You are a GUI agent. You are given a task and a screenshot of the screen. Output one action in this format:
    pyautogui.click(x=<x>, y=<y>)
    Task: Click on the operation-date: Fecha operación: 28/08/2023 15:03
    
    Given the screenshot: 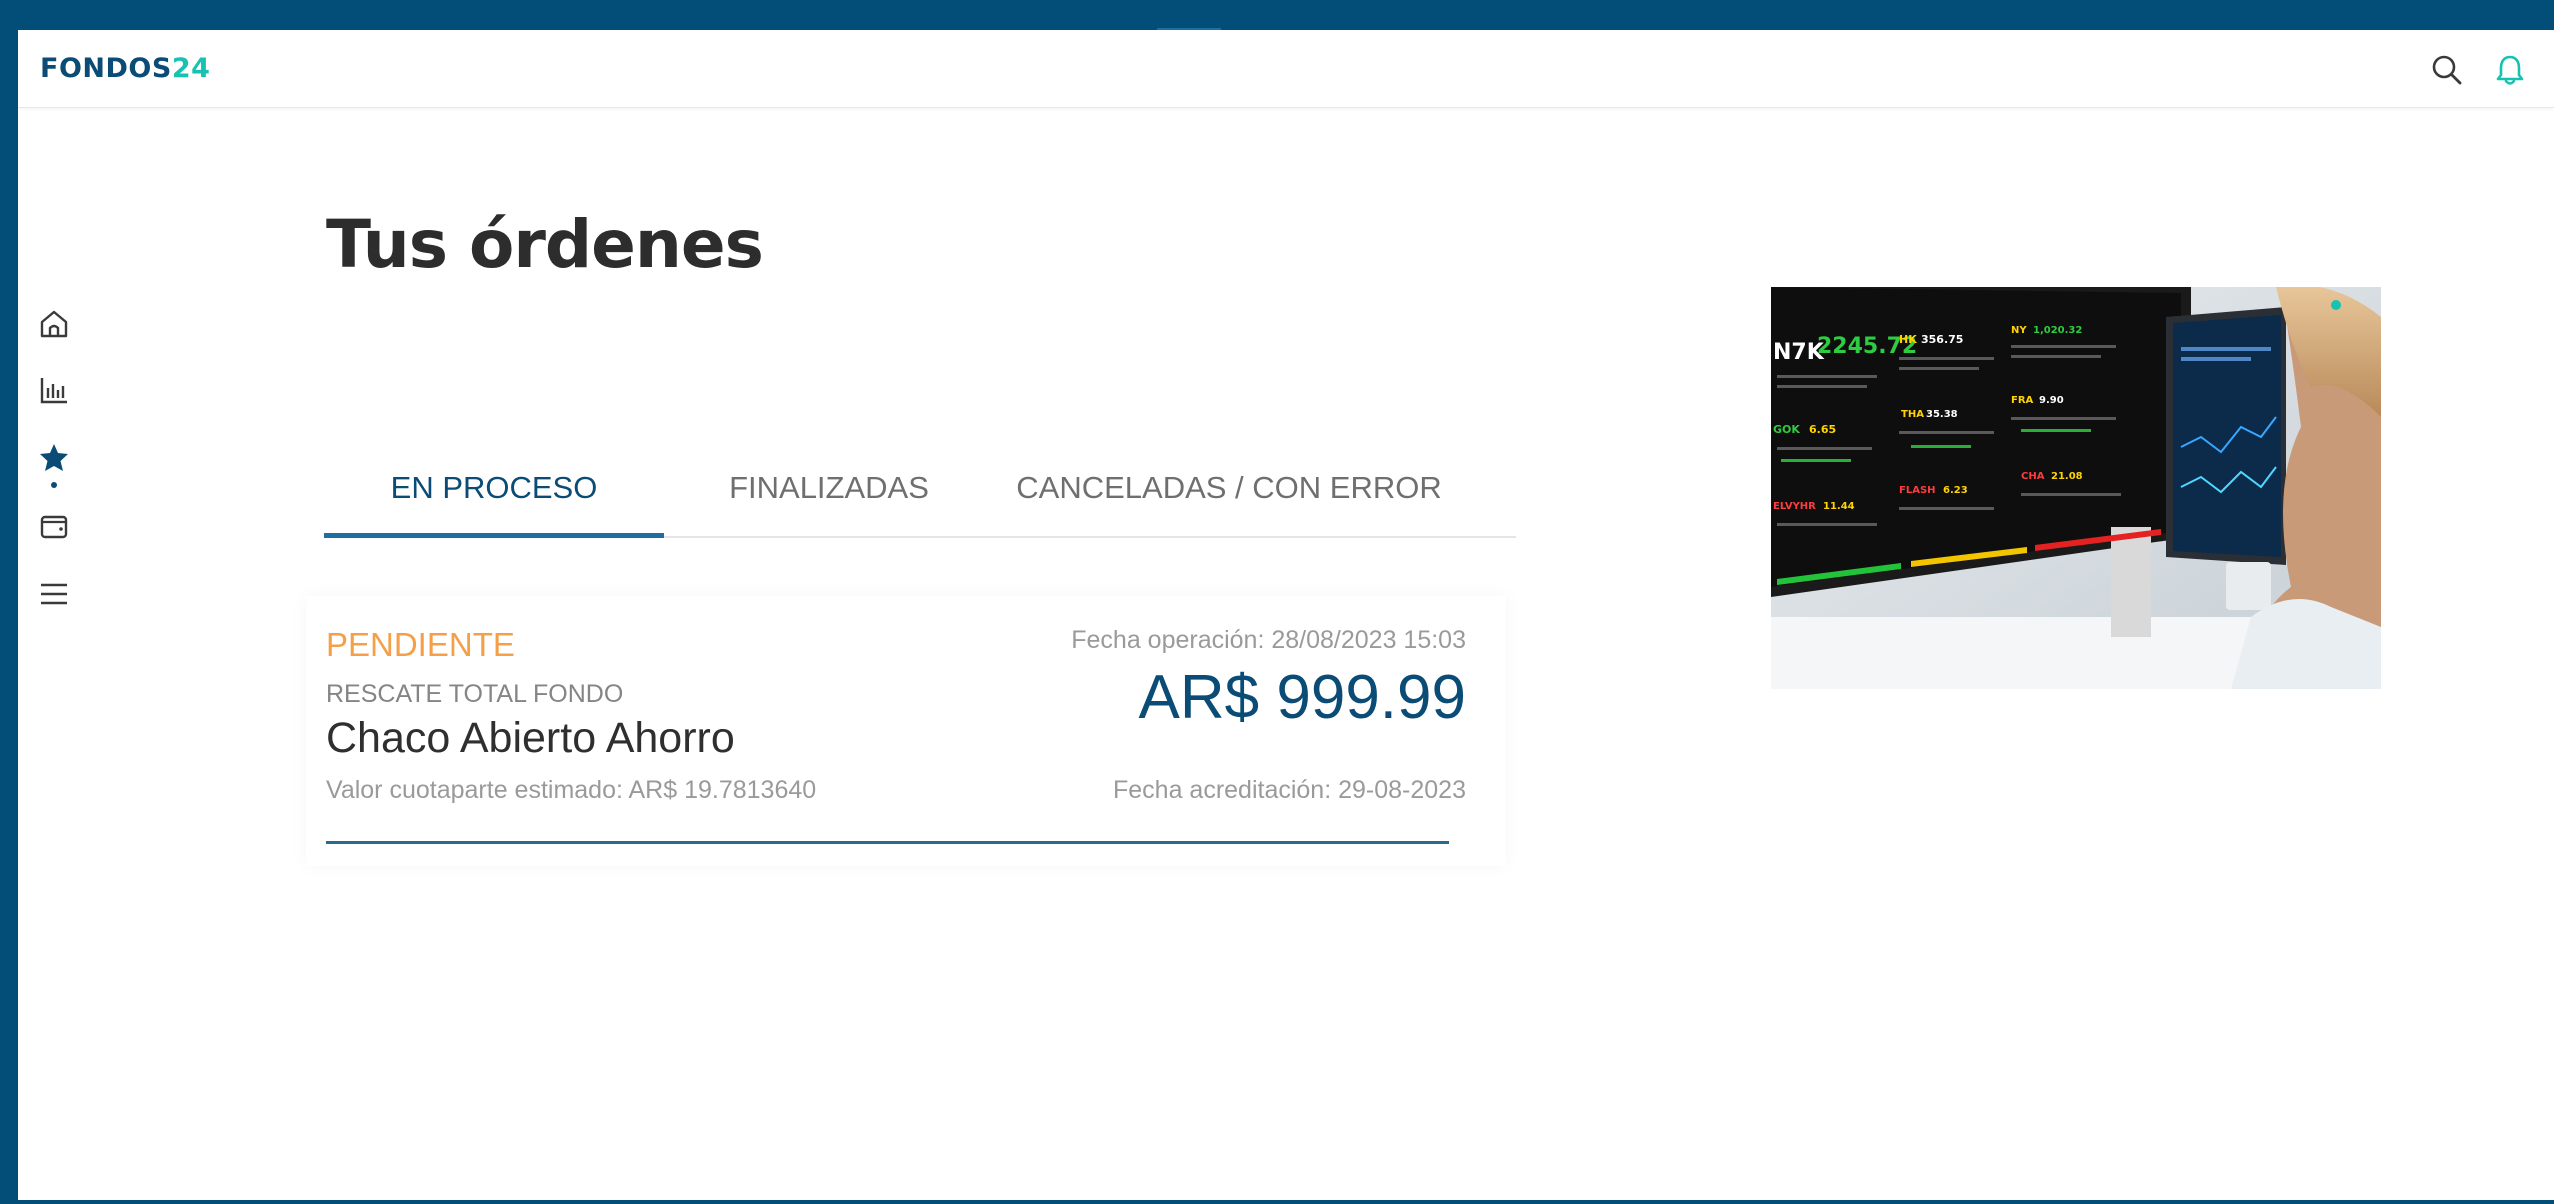 What is the action you would take?
    pyautogui.click(x=1268, y=640)
    